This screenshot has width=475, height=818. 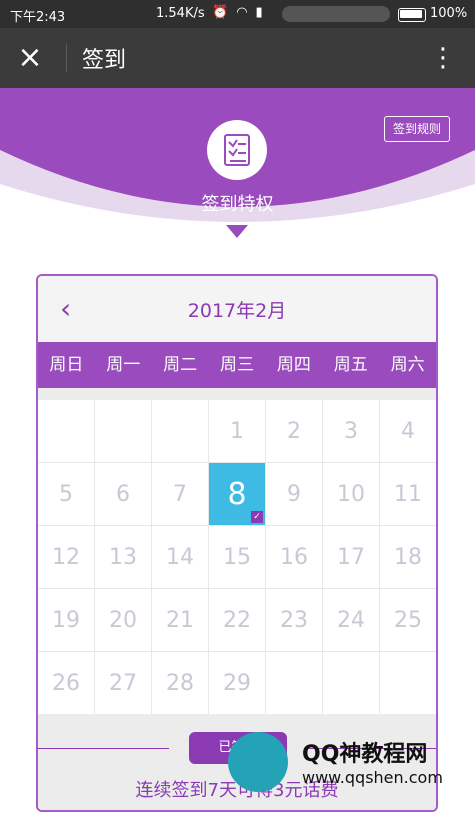 What do you see at coordinates (66, 683) in the screenshot?
I see `day-cell: 26` at bounding box center [66, 683].